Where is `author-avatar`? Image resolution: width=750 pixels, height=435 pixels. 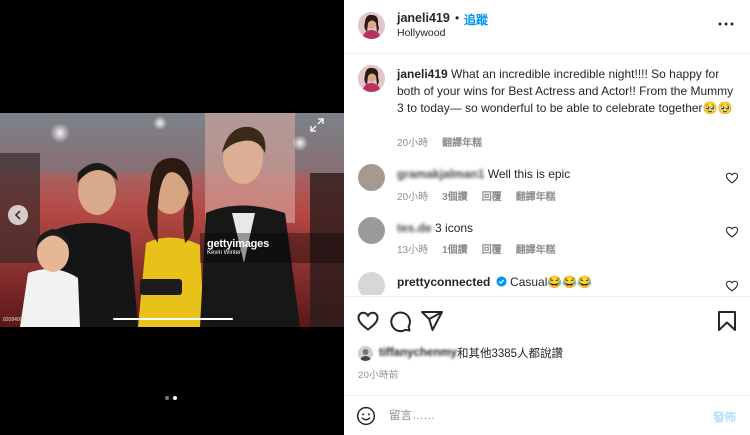 author-avatar is located at coordinates (371, 25).